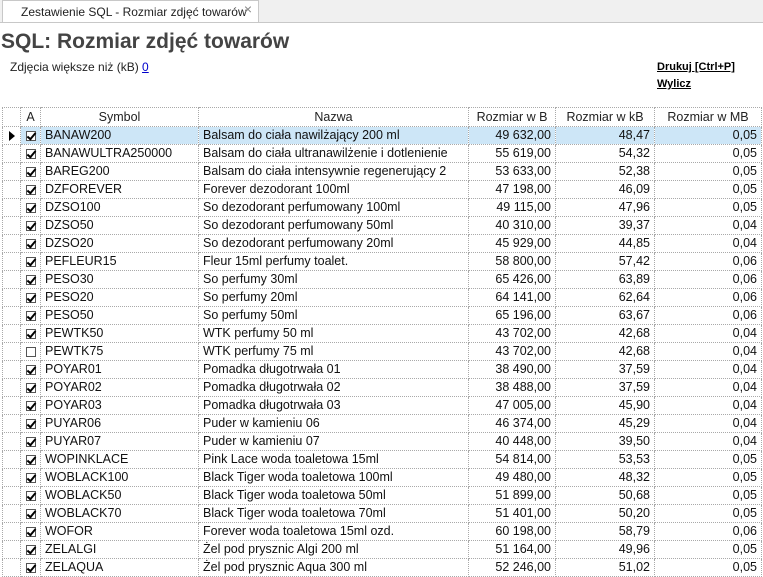  What do you see at coordinates (333, 351) in the screenshot?
I see `cell-name: WTK perfumy 75 ml` at bounding box center [333, 351].